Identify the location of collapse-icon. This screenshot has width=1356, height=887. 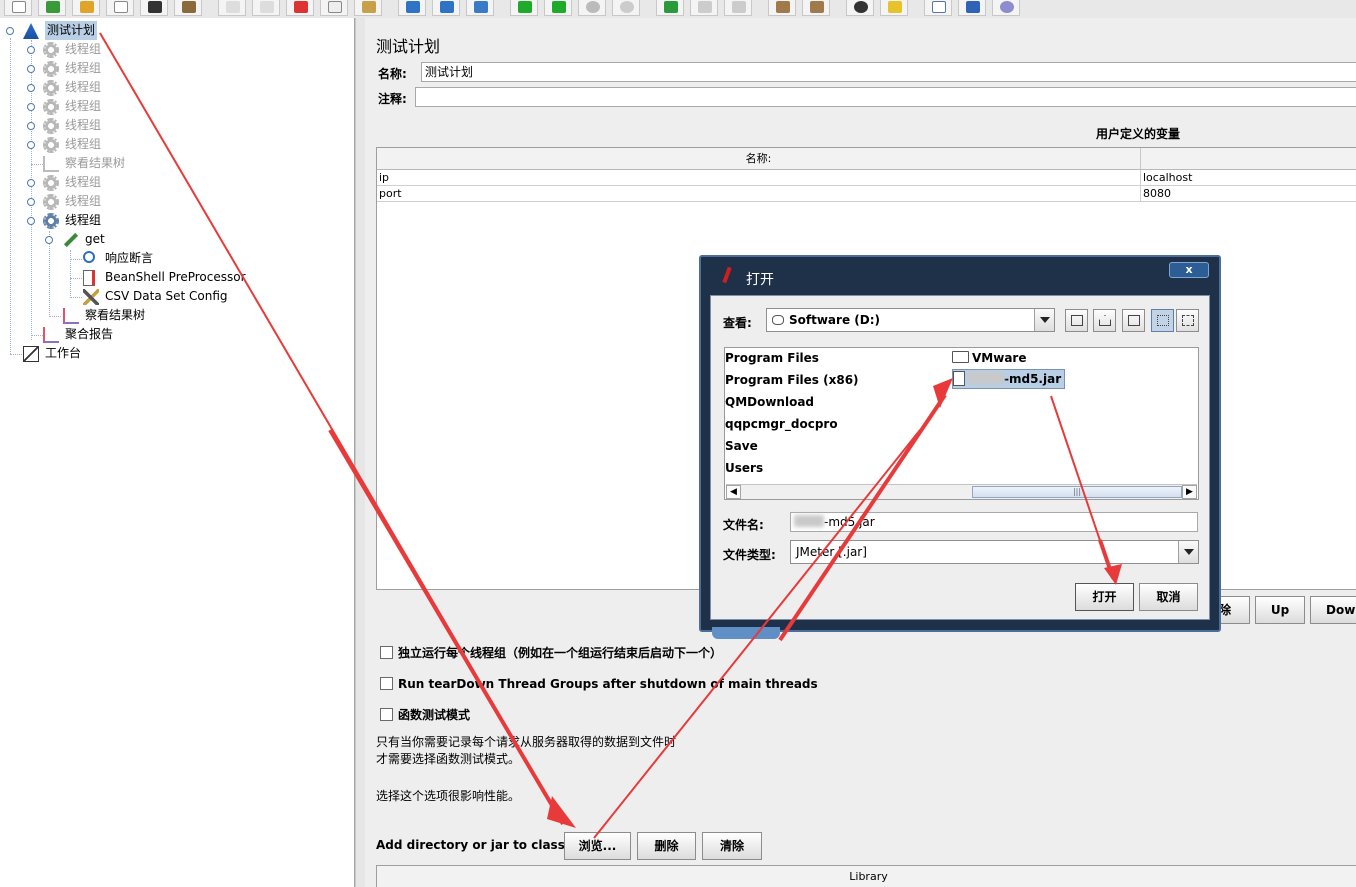
(446, 8).